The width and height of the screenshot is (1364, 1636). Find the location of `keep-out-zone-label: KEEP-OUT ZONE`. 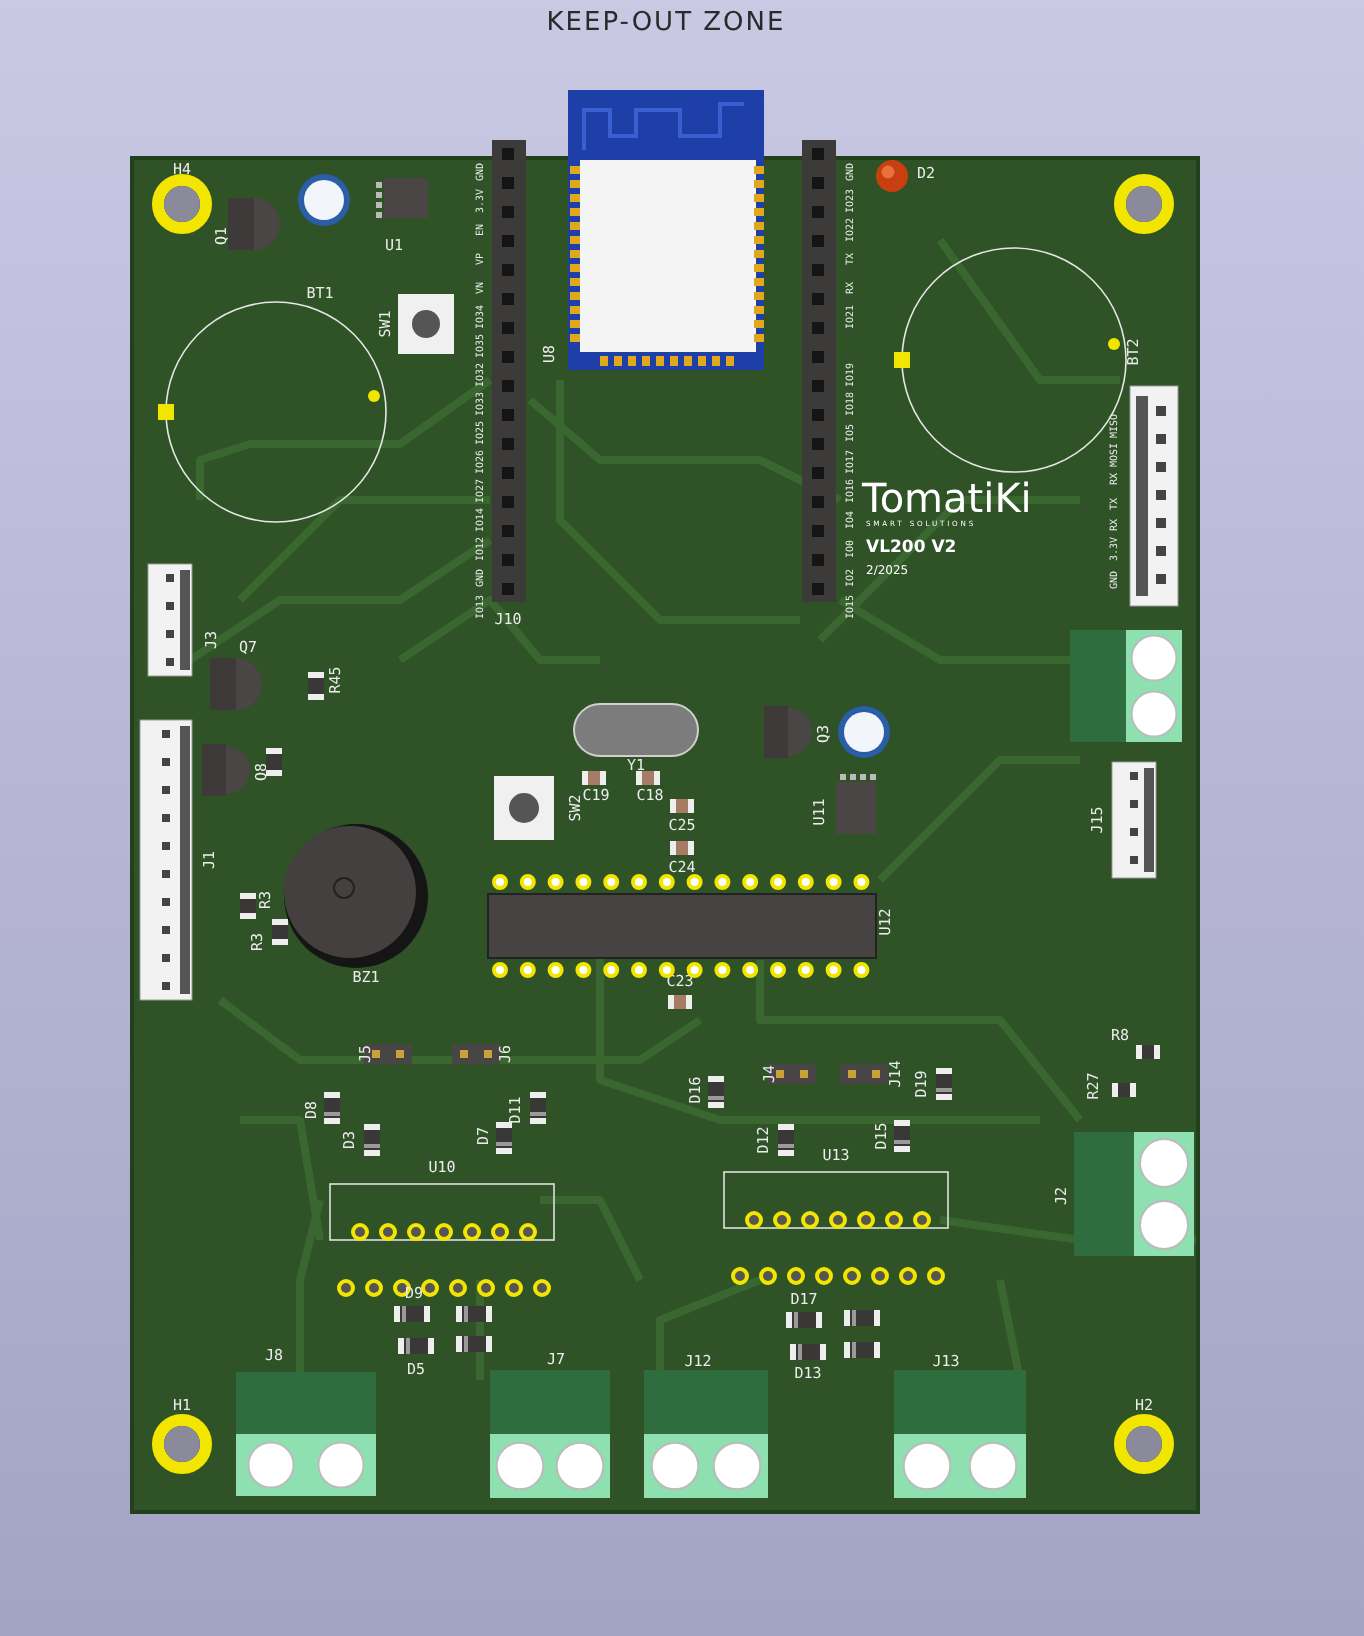

keep-out-zone-label: KEEP-OUT ZONE is located at coordinates (666, 23).